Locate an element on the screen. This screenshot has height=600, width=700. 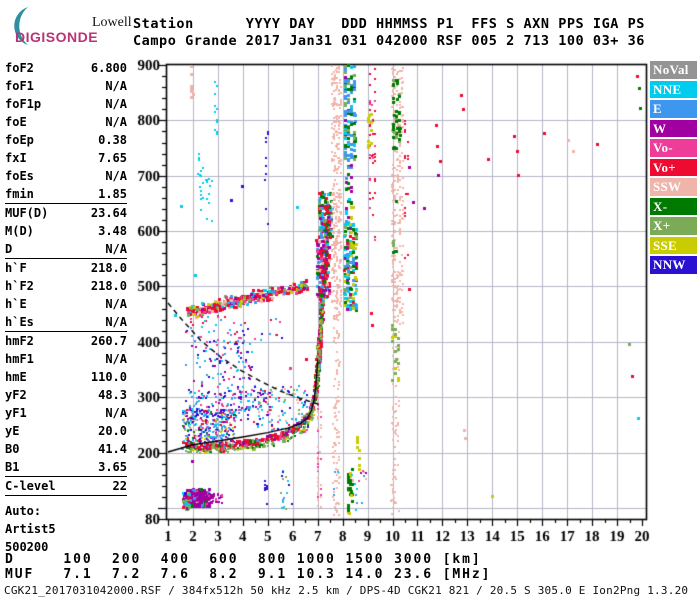
param-row: foF1 N/A is located at coordinates (66, 86).